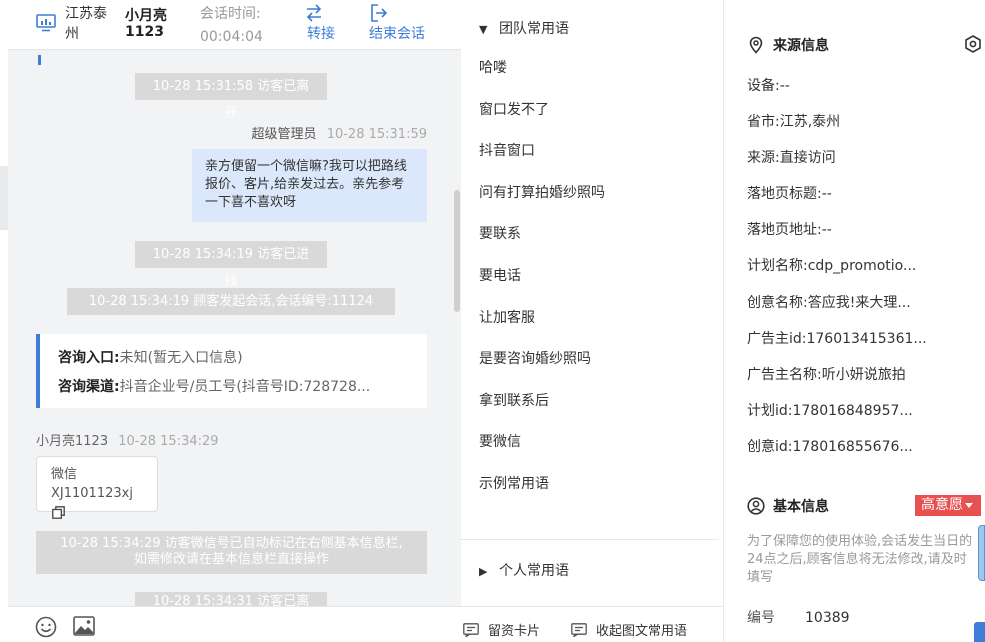  I want to click on wechat-id: XJ1101123xj, so click(92, 493).